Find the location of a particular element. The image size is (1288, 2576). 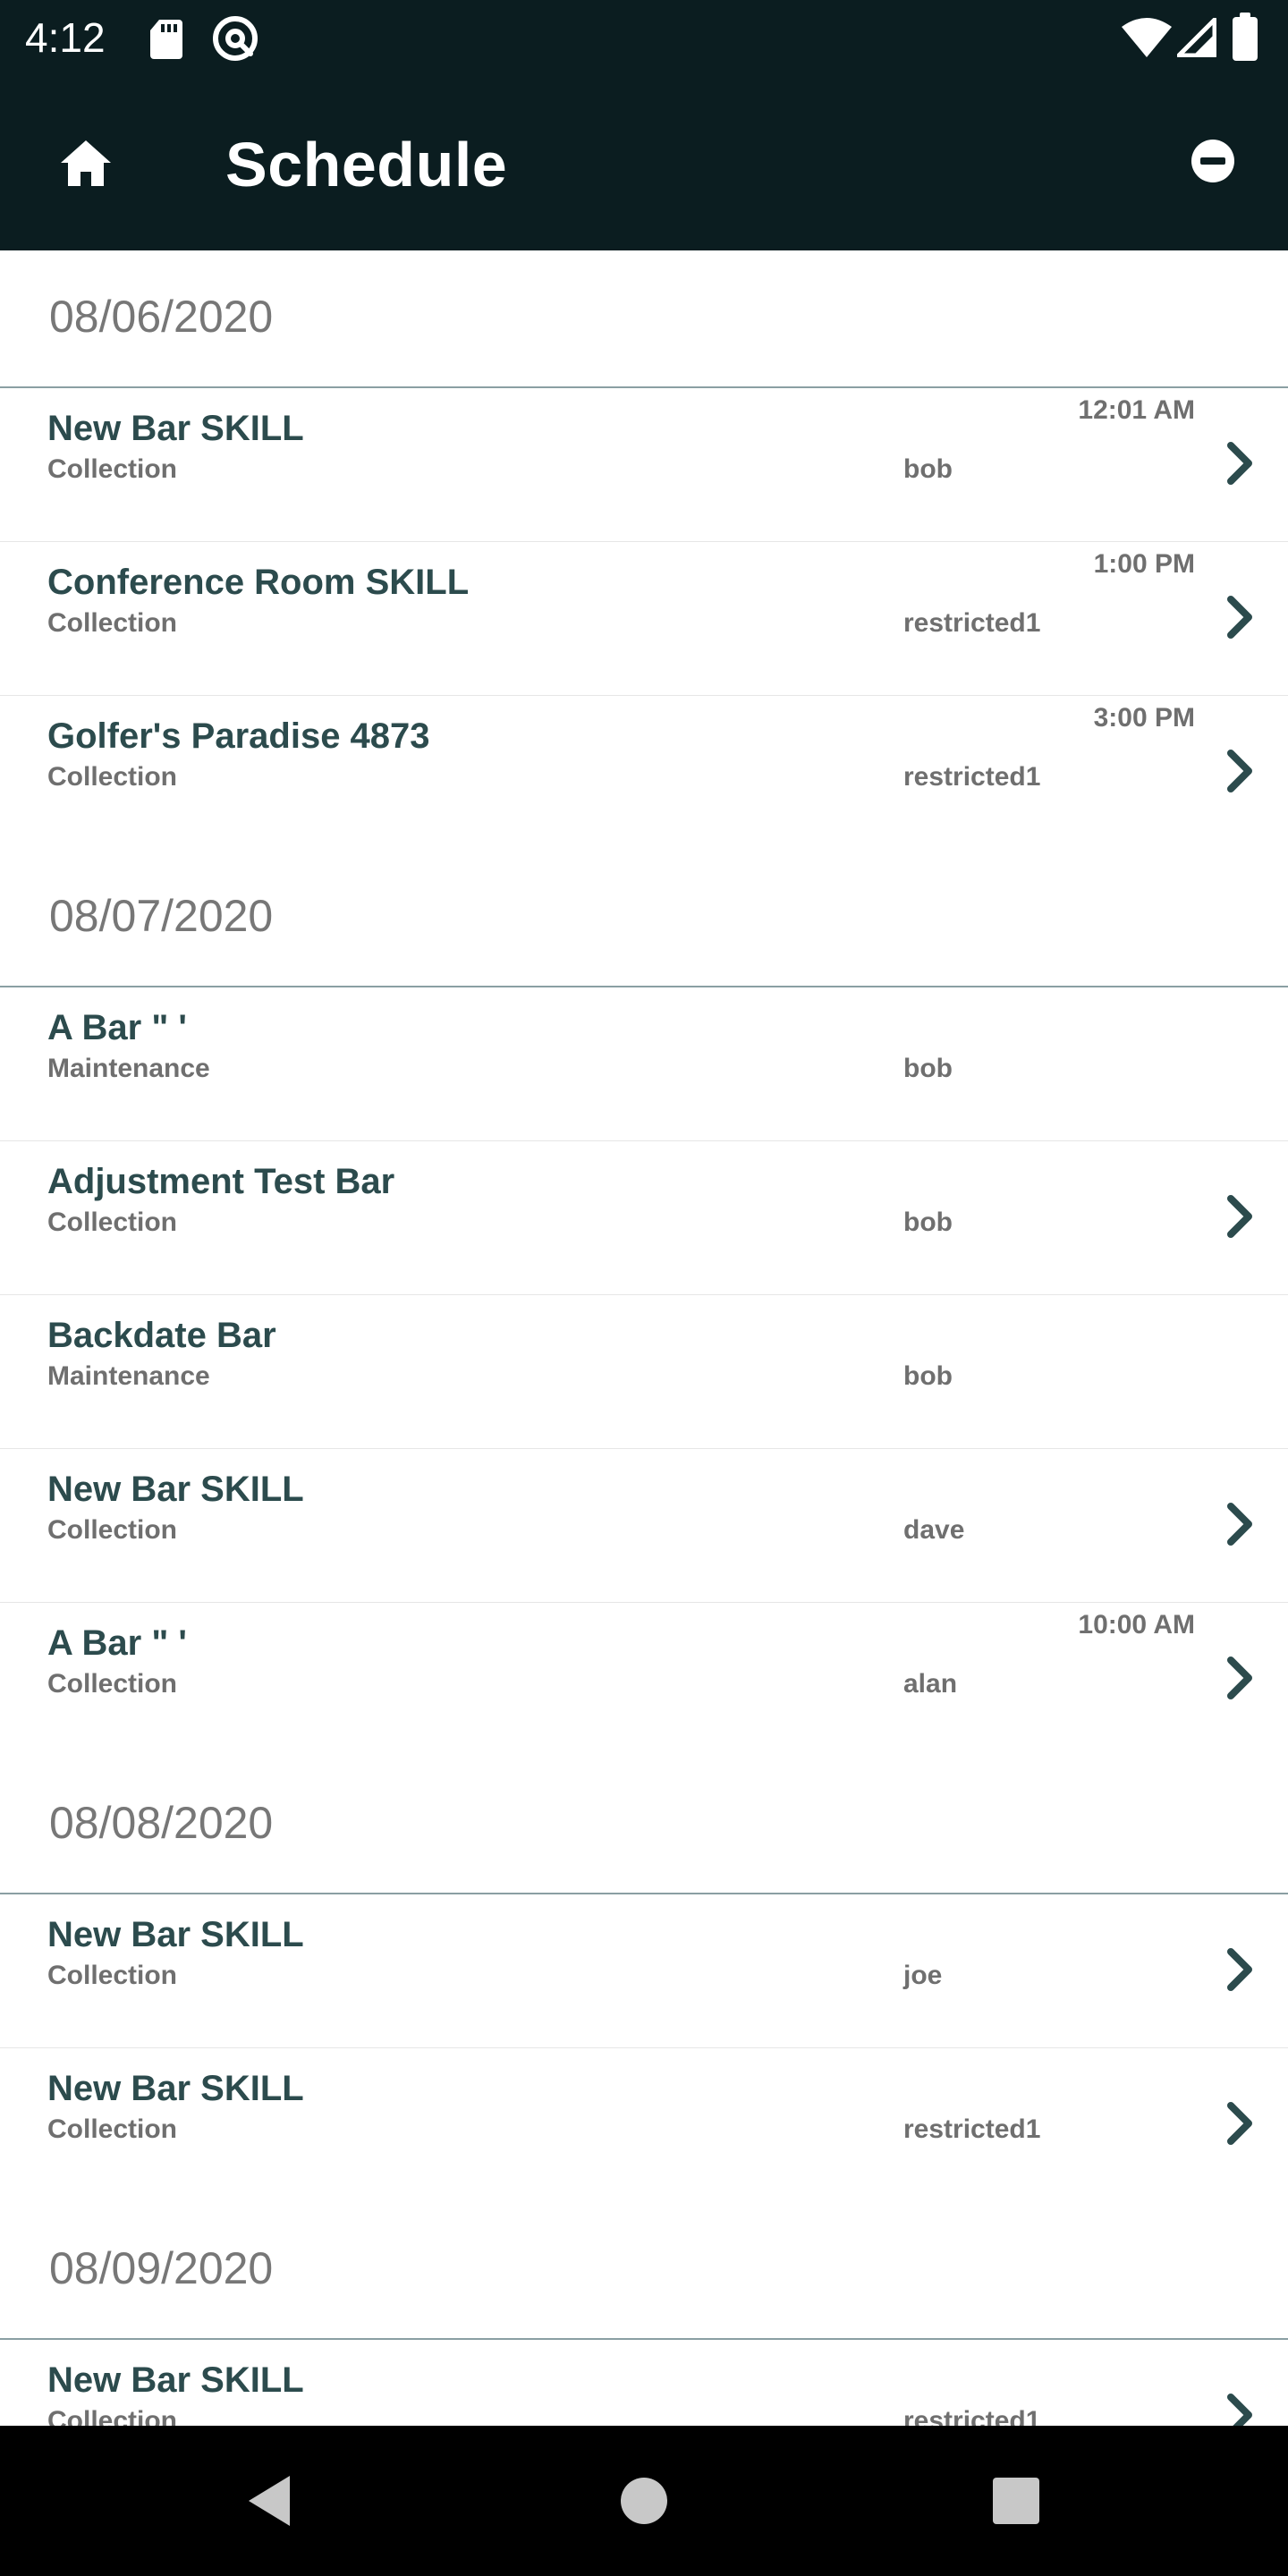

minus-circle-icon is located at coordinates (1213, 161).